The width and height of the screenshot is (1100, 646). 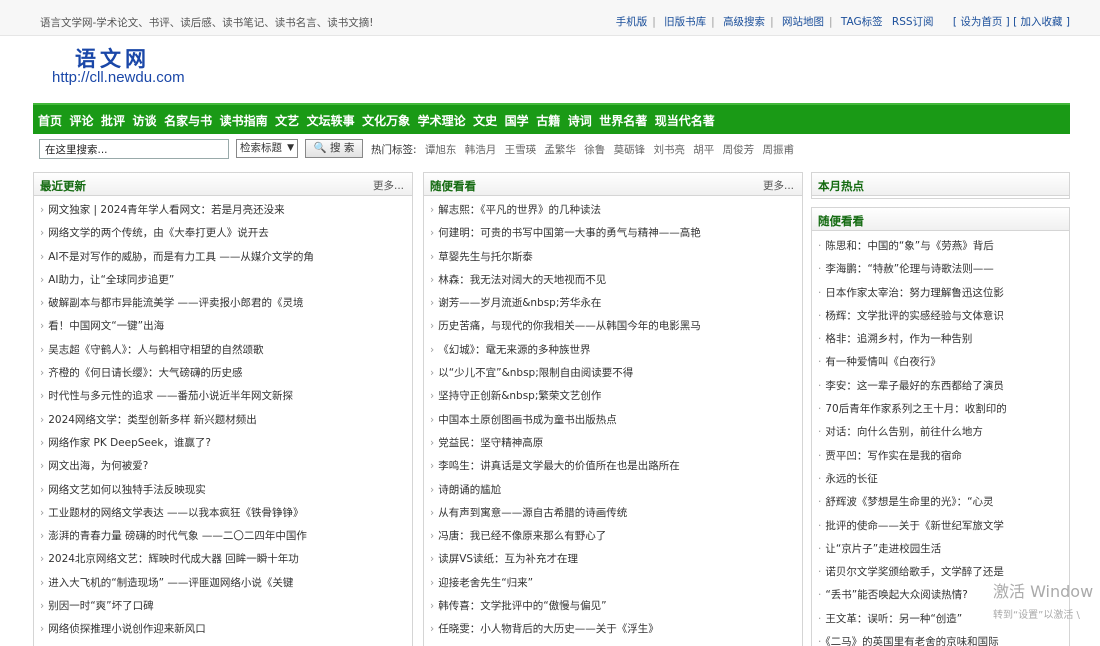 I want to click on list-item: 坚持守正创新&nbsp;繁荣文艺创作, so click(x=612, y=400).